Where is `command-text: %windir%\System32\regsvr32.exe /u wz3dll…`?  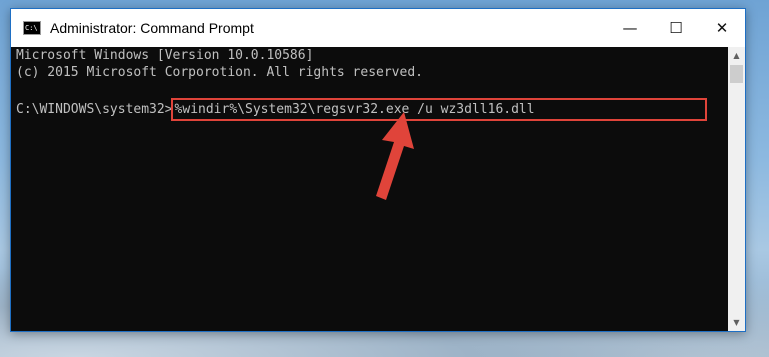
command-text: %windir%\System32\regsvr32.exe /u wz3dll… is located at coordinates (354, 109).